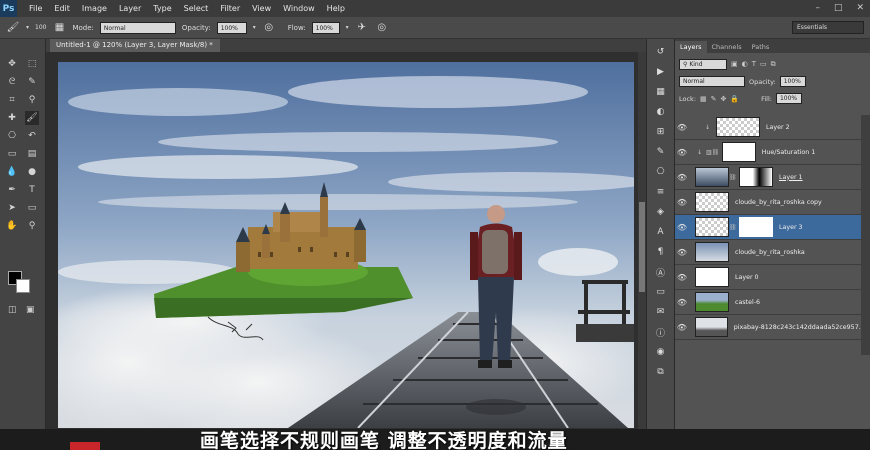 This screenshot has height=450, width=870. Describe the element at coordinates (12, 226) in the screenshot. I see `hand-tool-icon: ✋` at that location.